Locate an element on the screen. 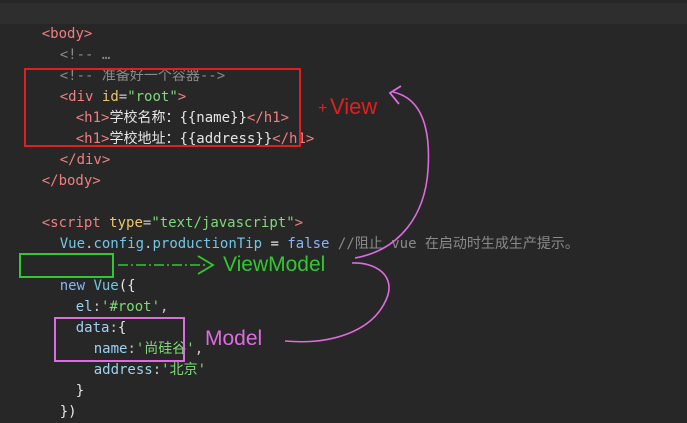 This screenshot has width=687, height=423. model-label: Model is located at coordinates (234, 338).